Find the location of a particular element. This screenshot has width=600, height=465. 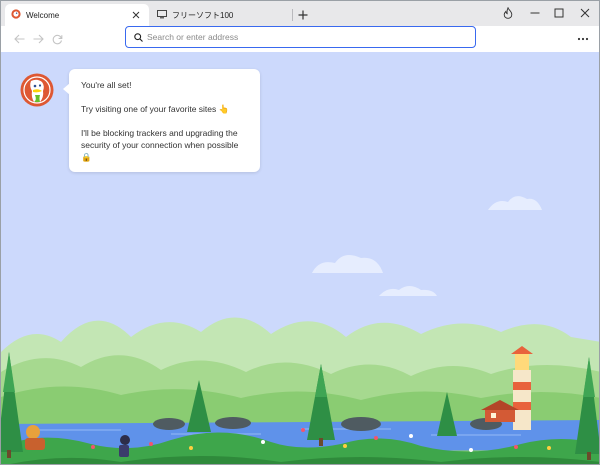

navigation-toolbar is located at coordinates (300, 39).